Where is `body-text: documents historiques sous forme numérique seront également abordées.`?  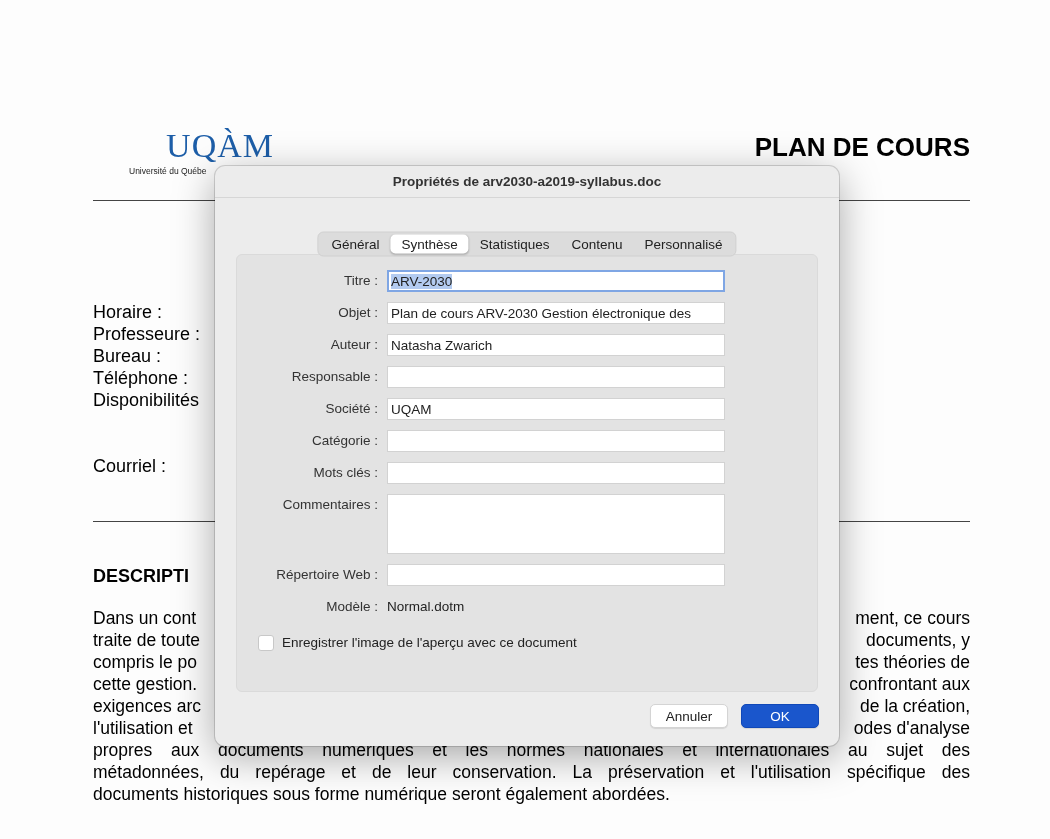
body-text: documents historiques sous forme numérique seront également abordées. is located at coordinates (382, 794).